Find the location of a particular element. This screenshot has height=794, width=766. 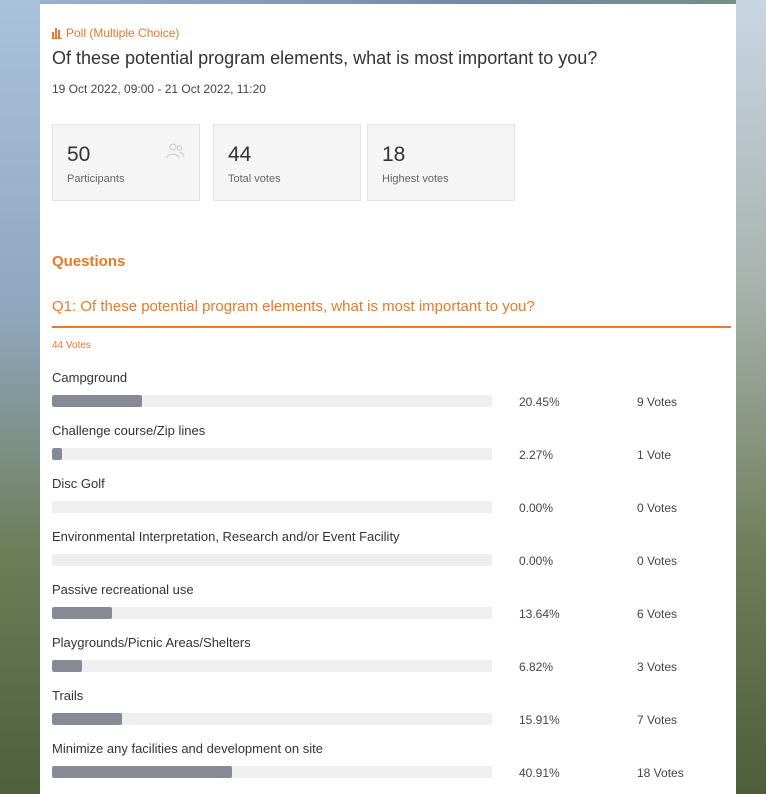

stat-highest-votes-value: 18 is located at coordinates (394, 154).